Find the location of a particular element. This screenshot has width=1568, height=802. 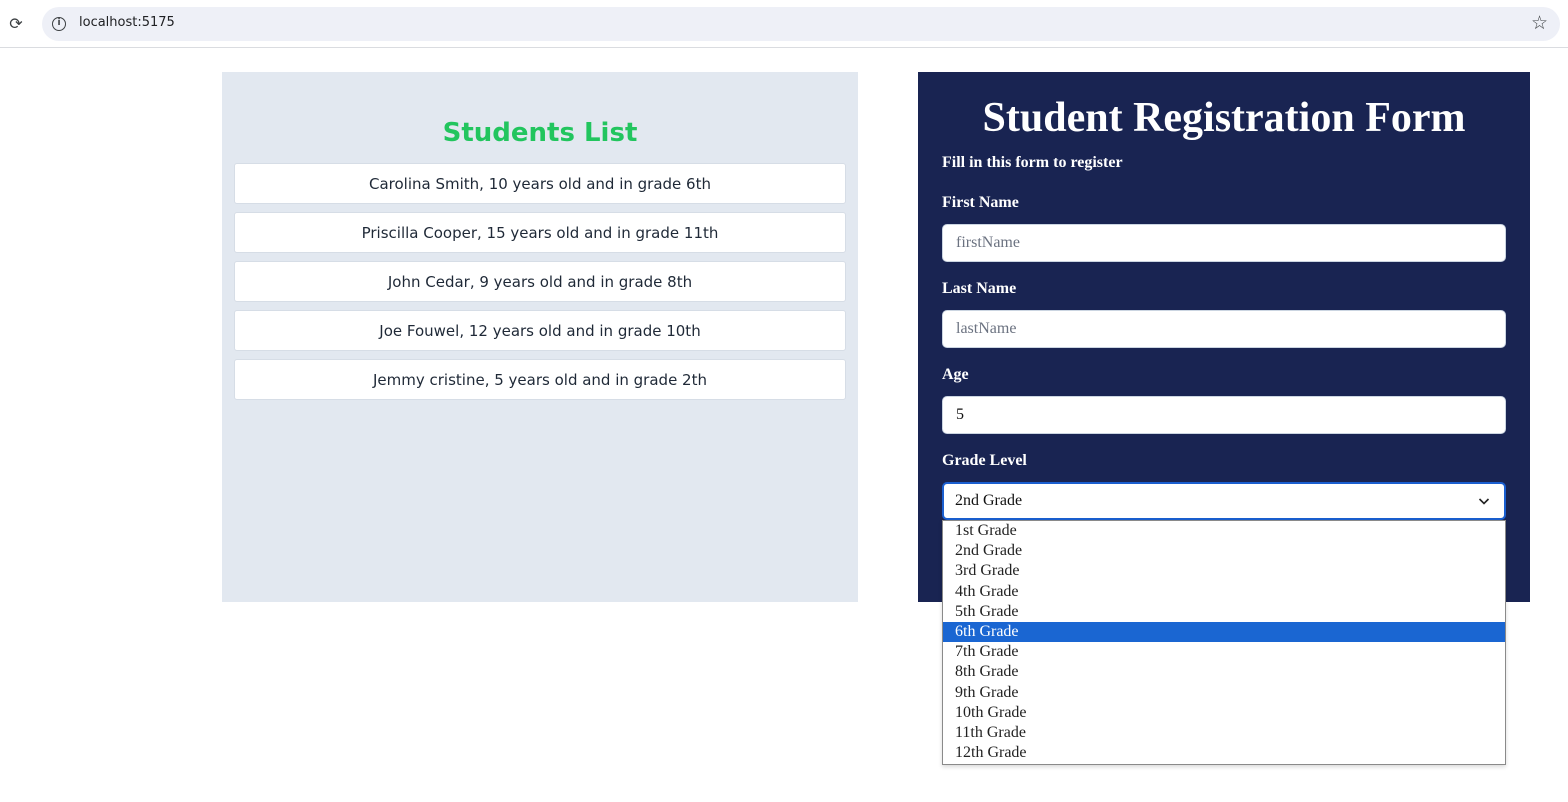

grade-option: 8th Grade is located at coordinates (1224, 672).